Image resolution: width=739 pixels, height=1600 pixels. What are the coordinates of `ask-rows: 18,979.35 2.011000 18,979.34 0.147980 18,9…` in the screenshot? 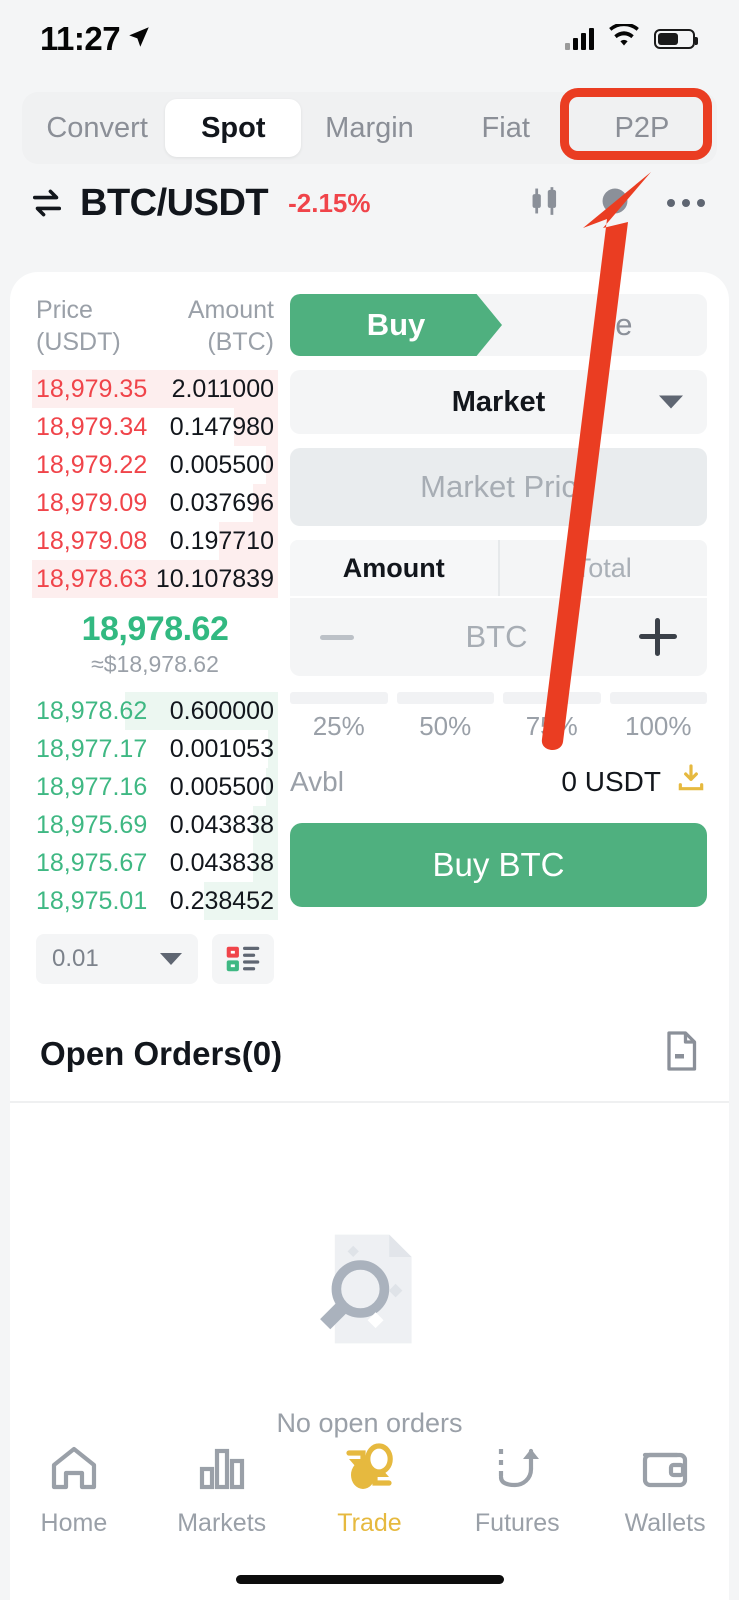 It's located at (155, 484).